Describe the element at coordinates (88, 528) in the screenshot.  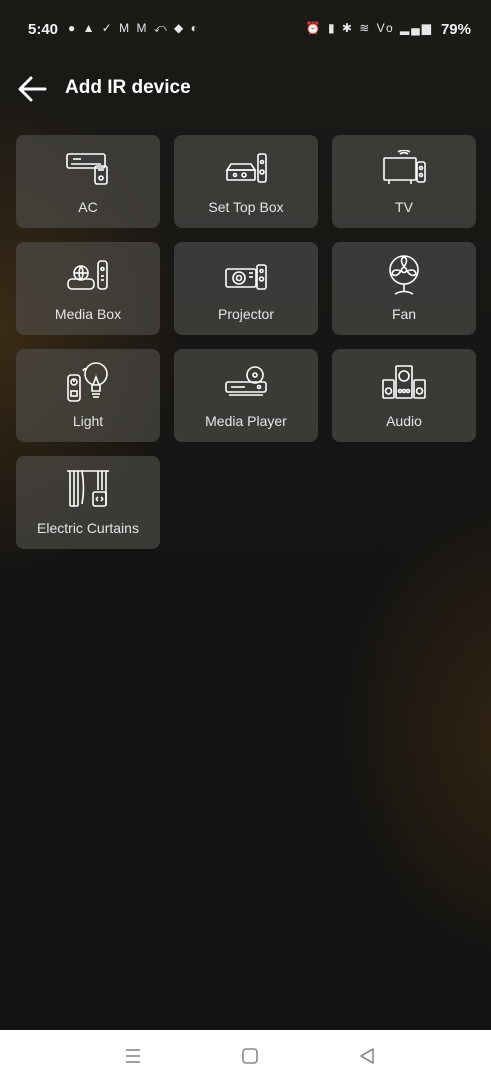
I see `device-label: Electric Curtains` at that location.